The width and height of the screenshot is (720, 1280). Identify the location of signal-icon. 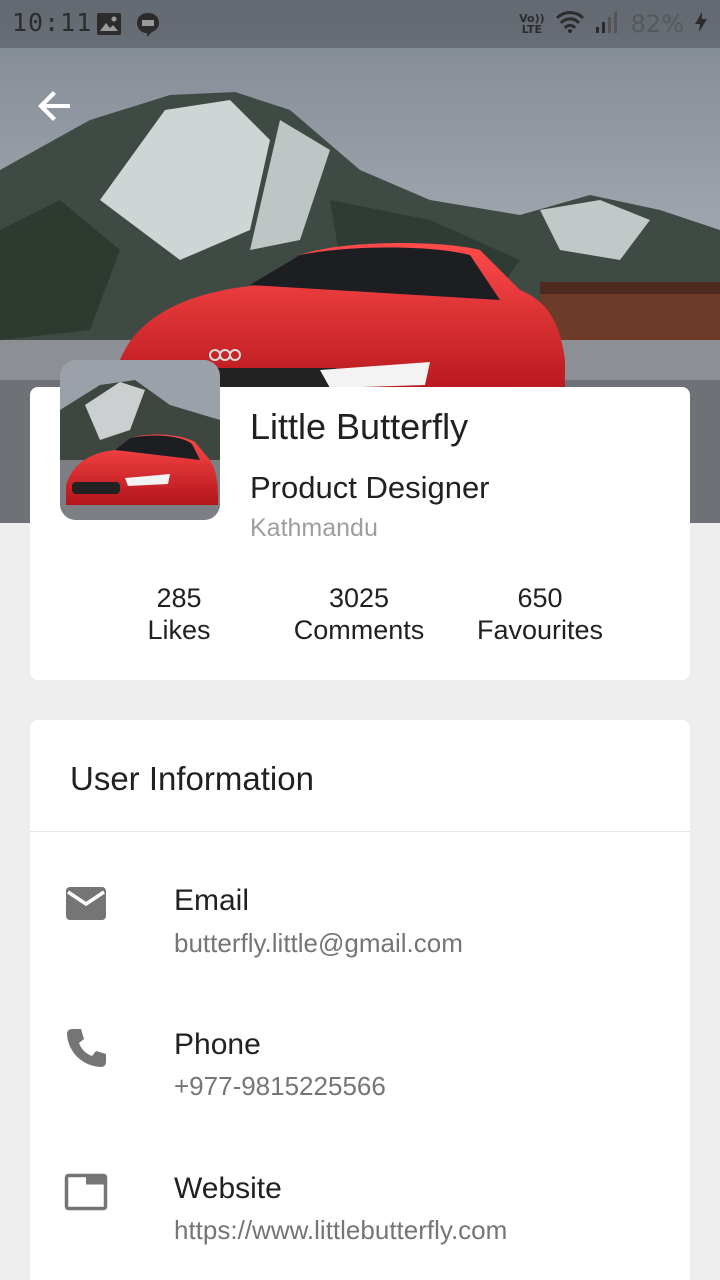
(608, 24).